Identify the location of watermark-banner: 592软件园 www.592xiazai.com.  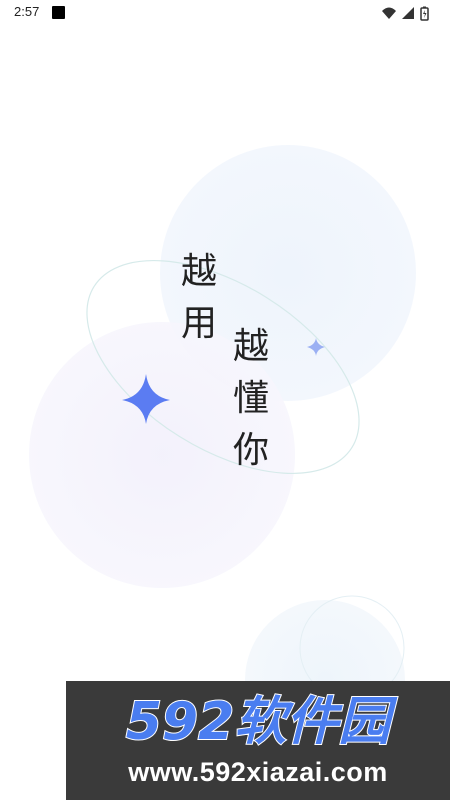
(258, 740).